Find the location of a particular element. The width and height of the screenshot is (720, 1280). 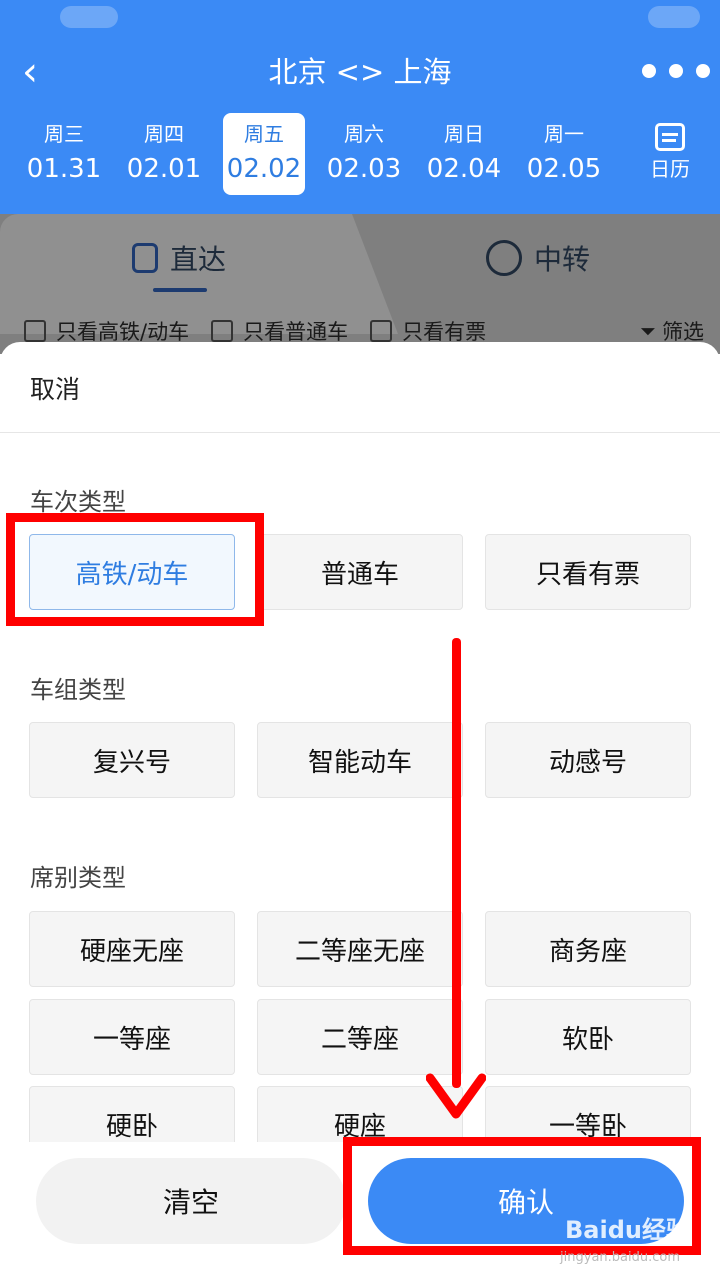

calendar-button: 日历 is located at coordinates (670, 162).